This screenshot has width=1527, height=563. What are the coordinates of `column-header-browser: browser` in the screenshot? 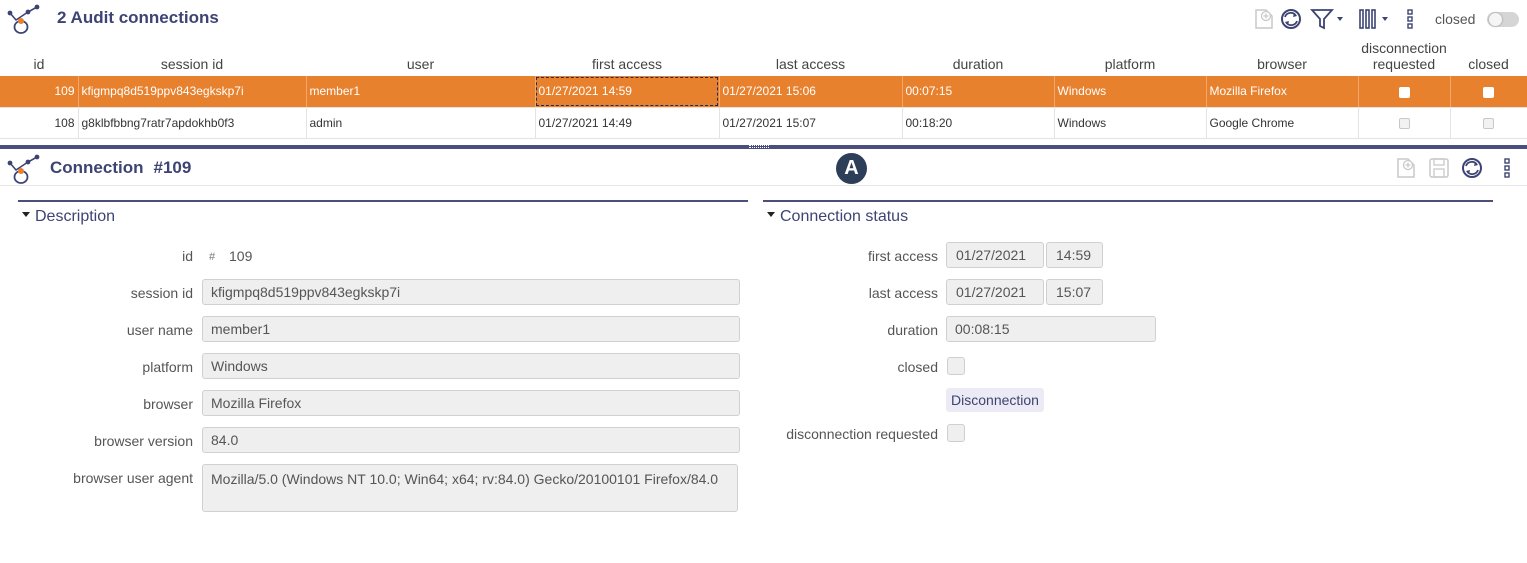 It's located at (1282, 58).